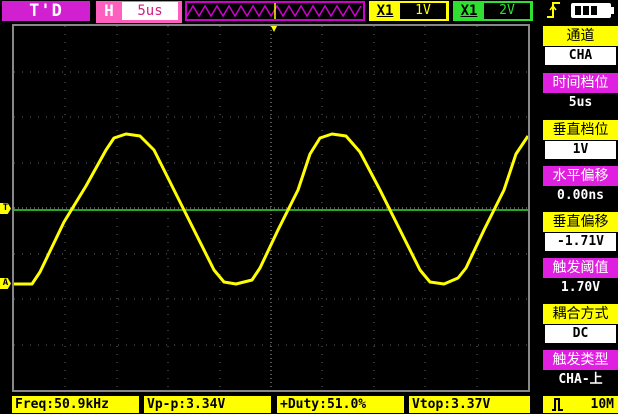  I want to click on channel-a-probe-tag: X1, so click(385, 11).